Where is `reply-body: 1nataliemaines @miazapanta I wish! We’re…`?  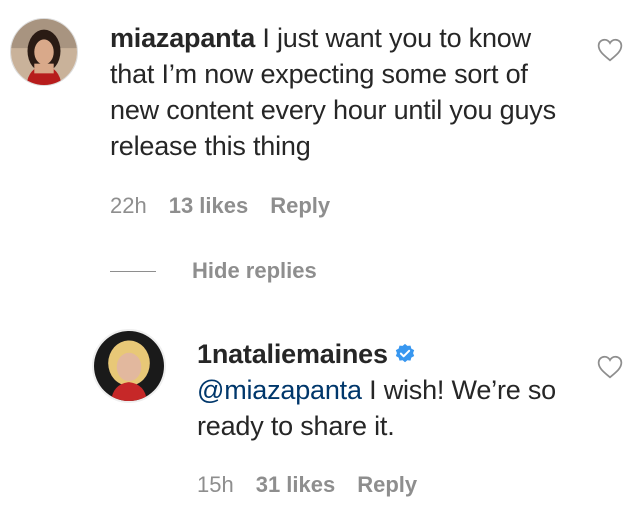 reply-body: 1nataliemaines @miazapanta I wish! We’re… is located at coordinates (387, 390).